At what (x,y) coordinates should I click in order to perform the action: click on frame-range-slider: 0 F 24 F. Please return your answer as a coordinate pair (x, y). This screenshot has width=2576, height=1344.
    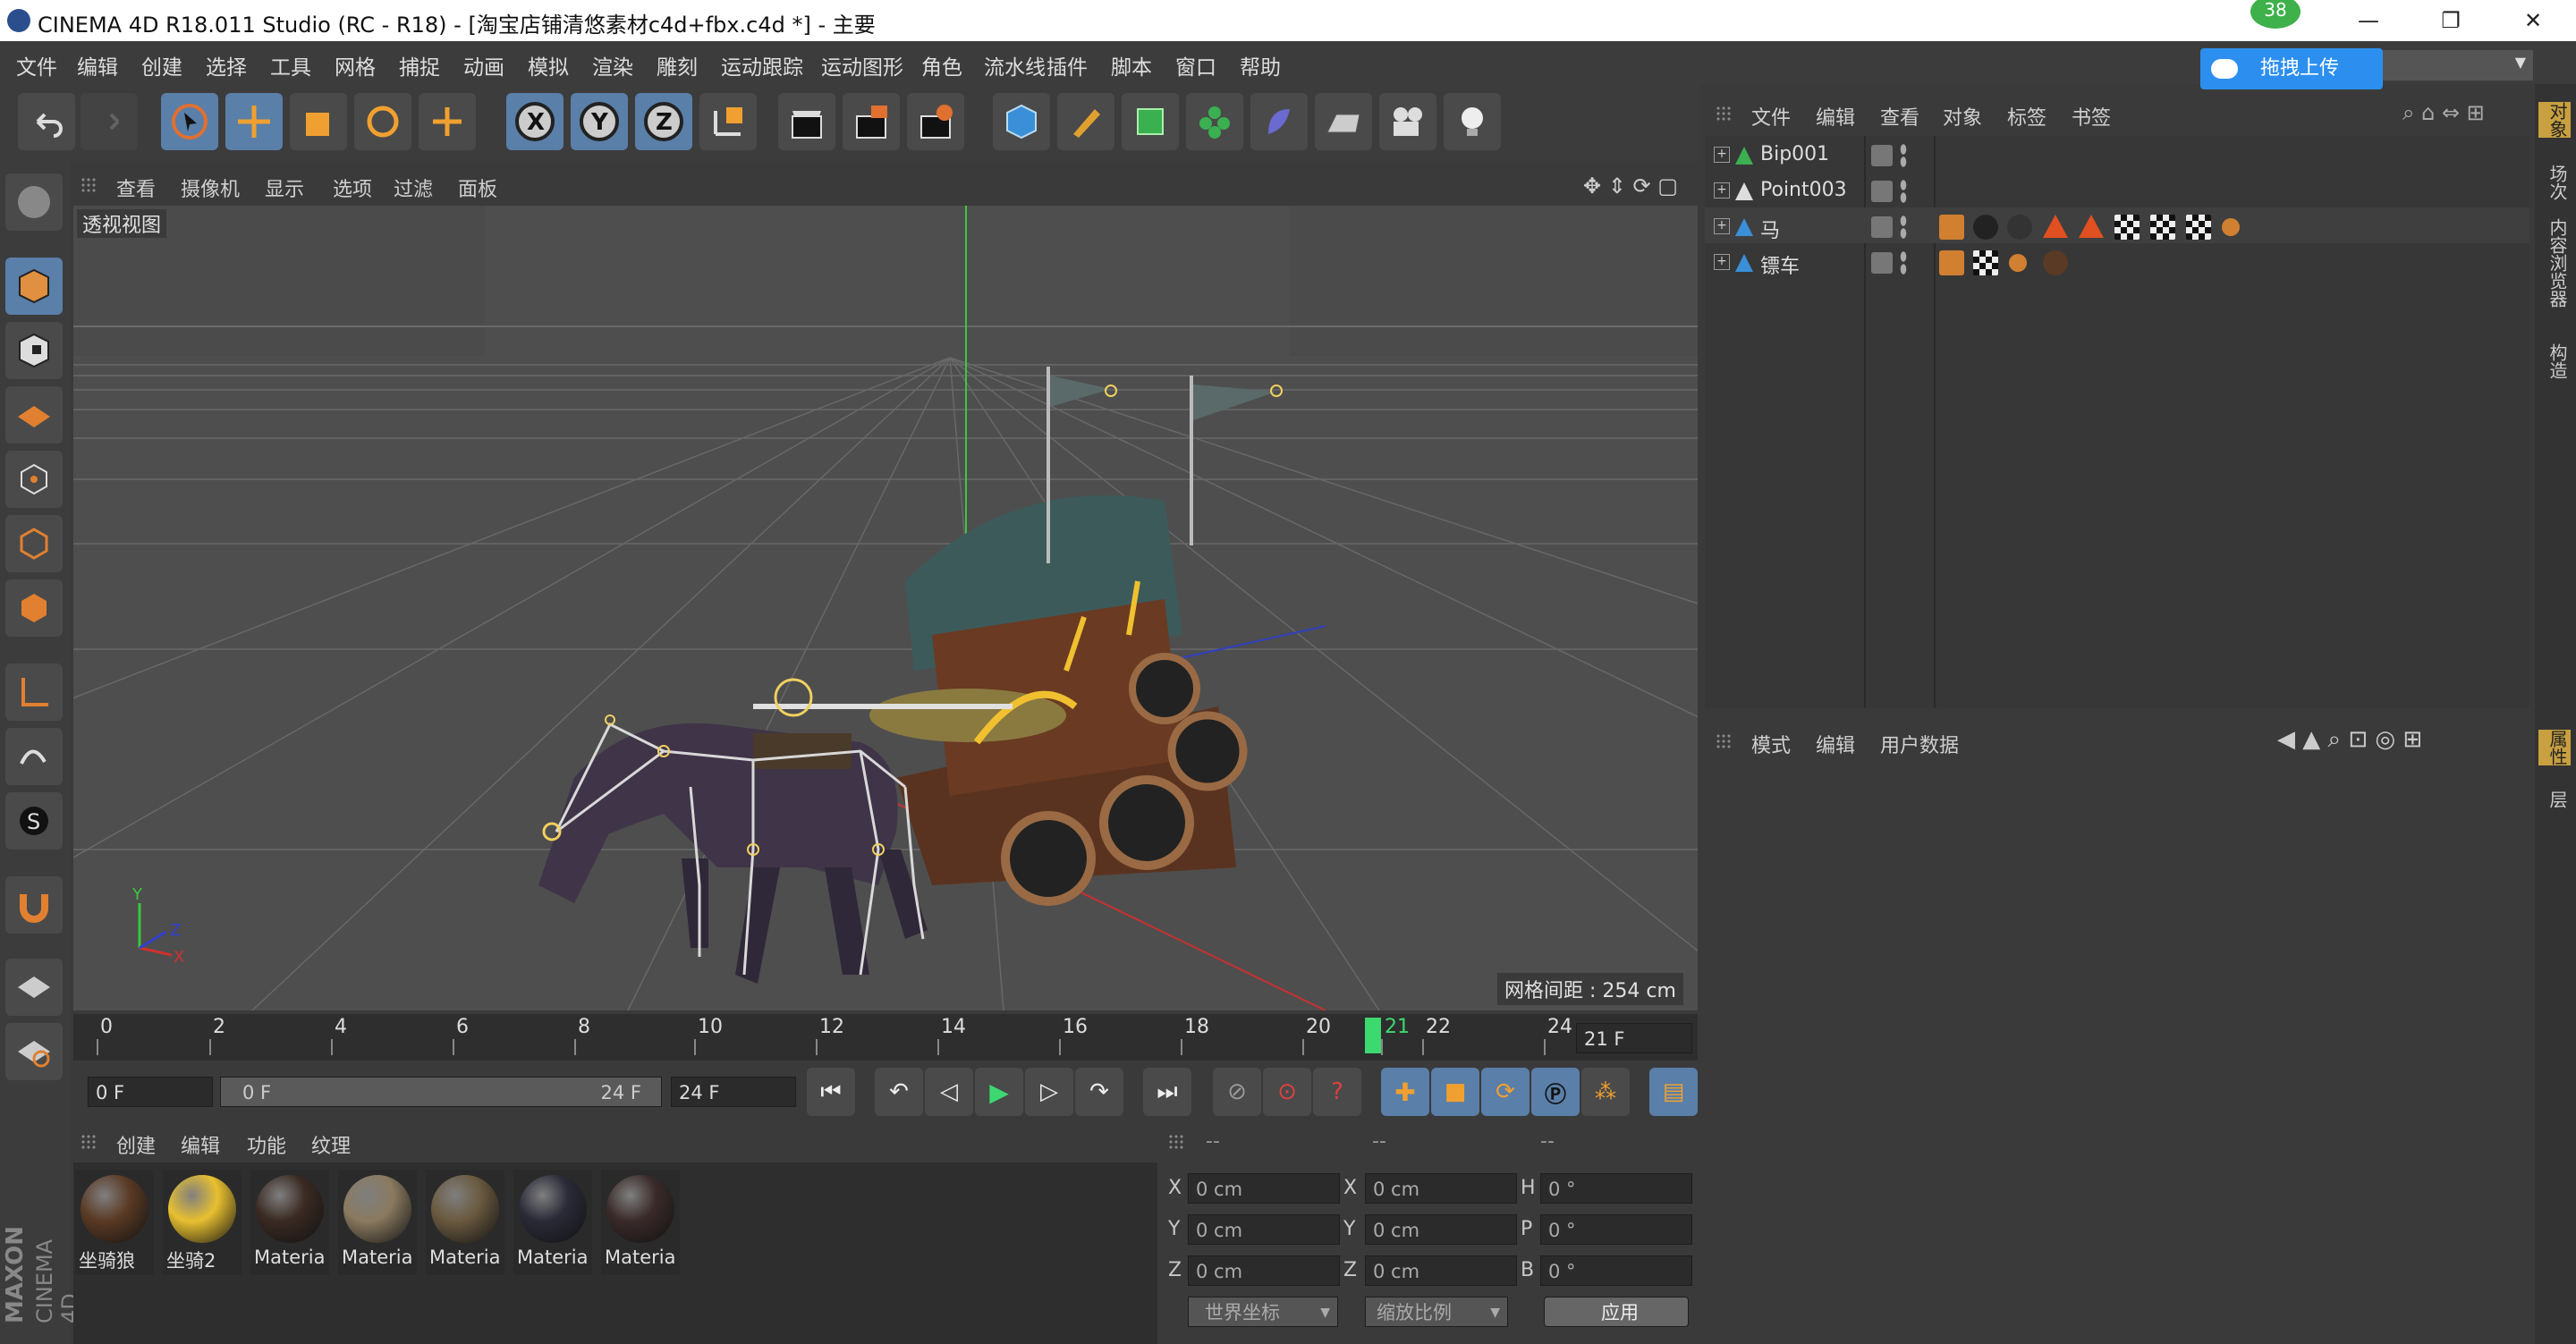
    Looking at the image, I should click on (441, 1092).